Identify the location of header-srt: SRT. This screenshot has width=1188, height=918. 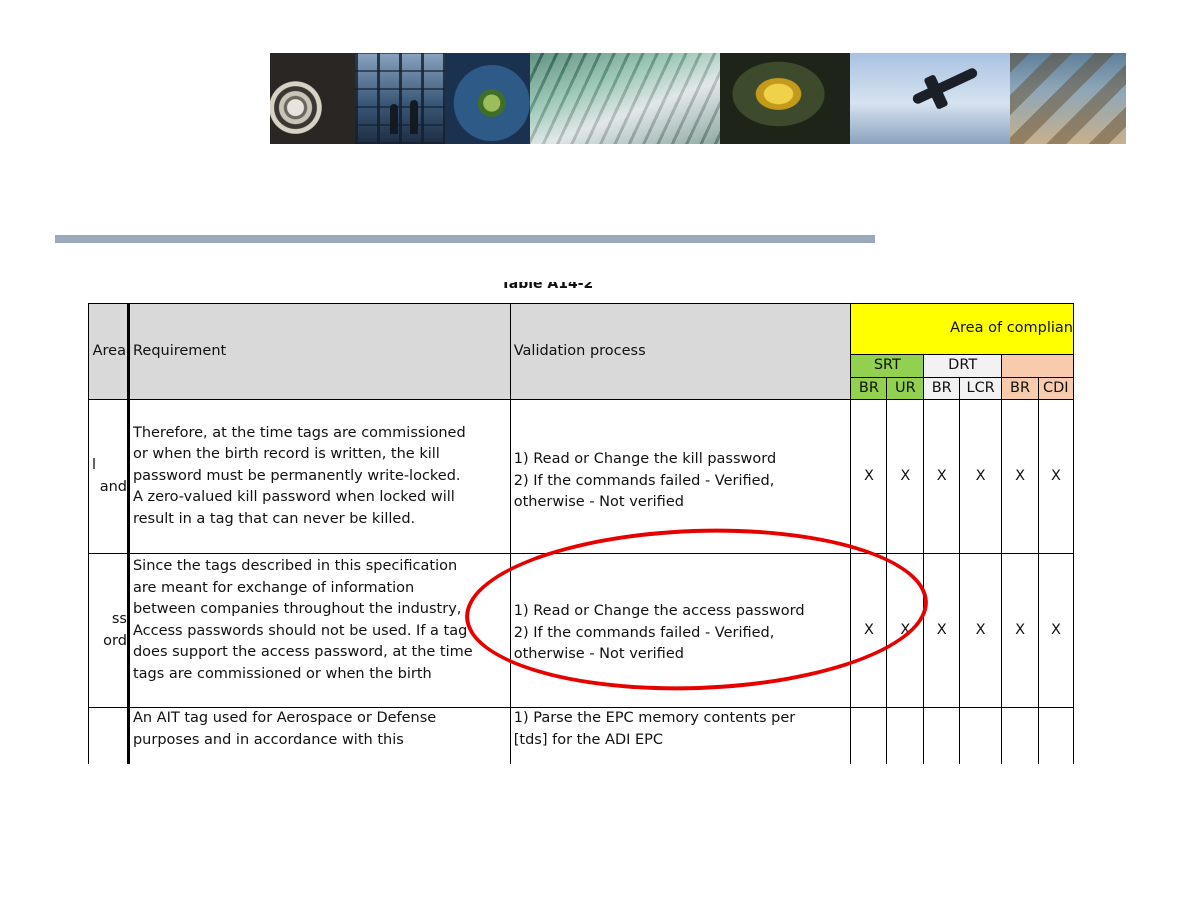
(887, 366).